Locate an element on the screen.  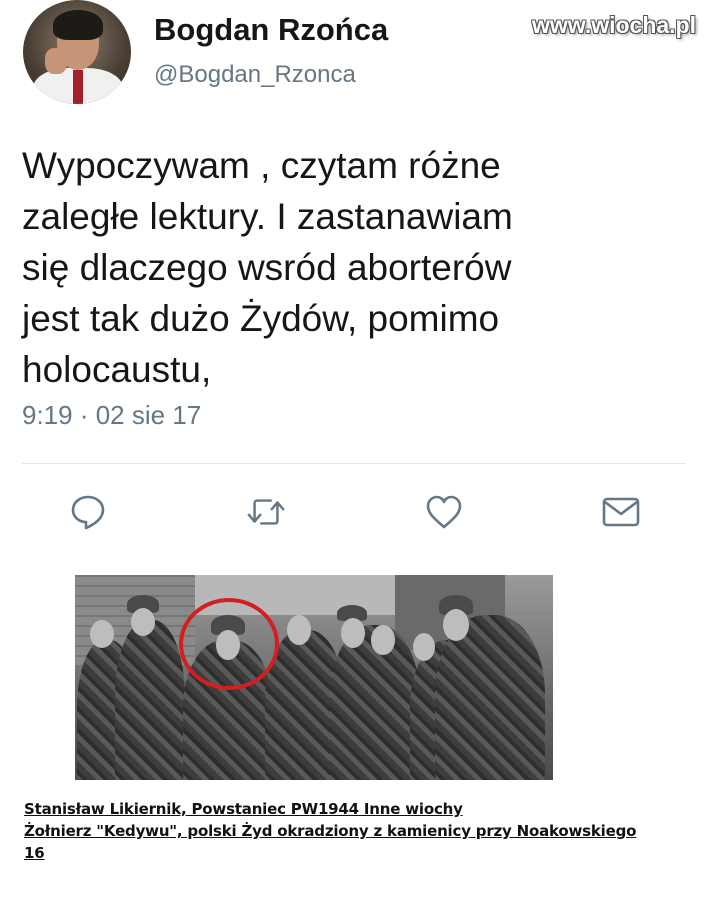
reply-button is located at coordinates (88, 512).